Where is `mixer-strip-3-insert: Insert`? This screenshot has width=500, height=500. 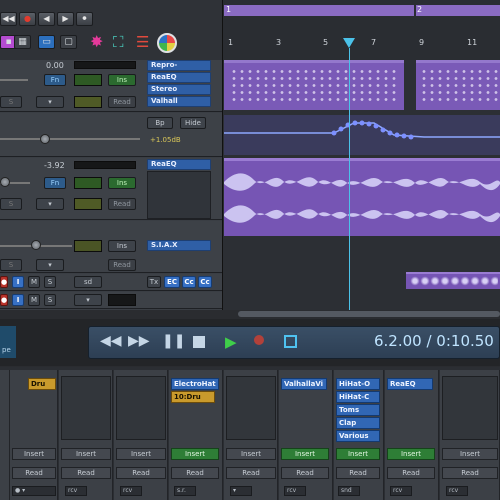
mixer-strip-3-insert: Insert is located at coordinates (141, 454).